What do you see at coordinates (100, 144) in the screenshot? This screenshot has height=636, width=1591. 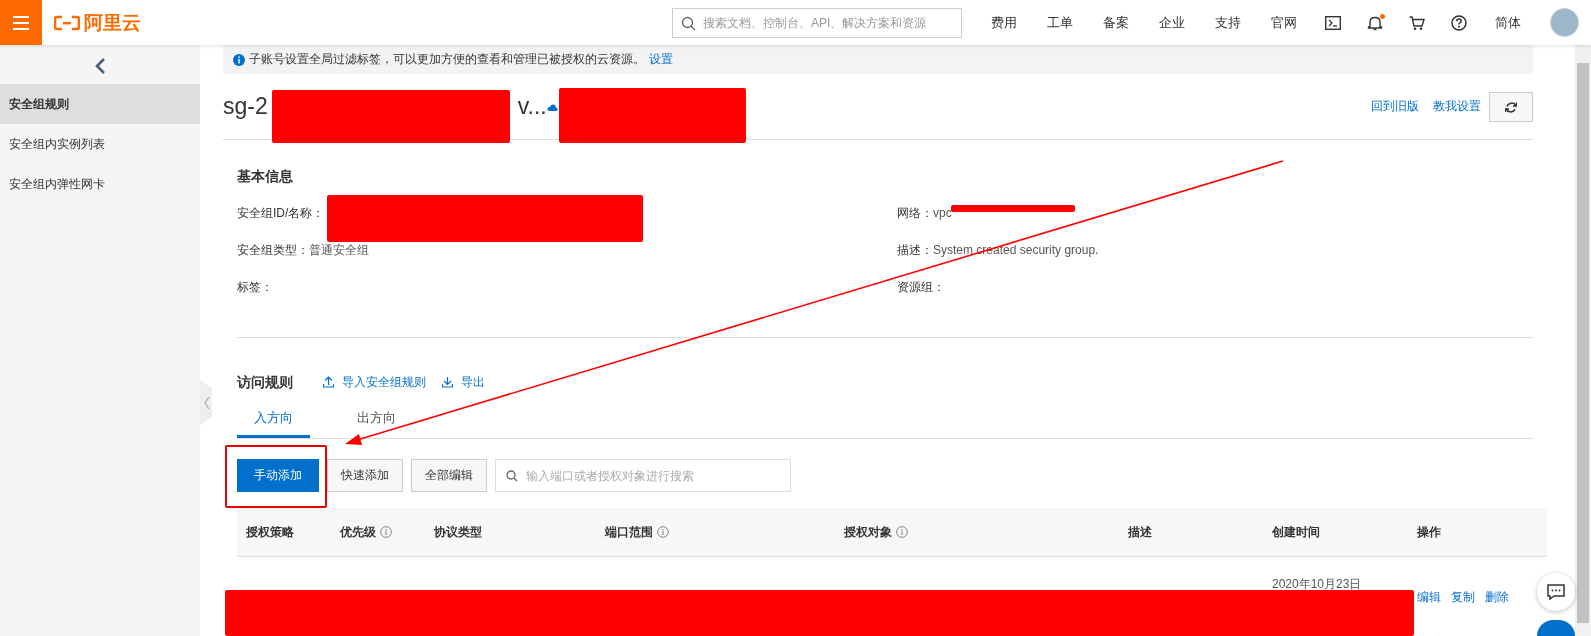 I see `sidebar-item: 安全组内实例列表` at bounding box center [100, 144].